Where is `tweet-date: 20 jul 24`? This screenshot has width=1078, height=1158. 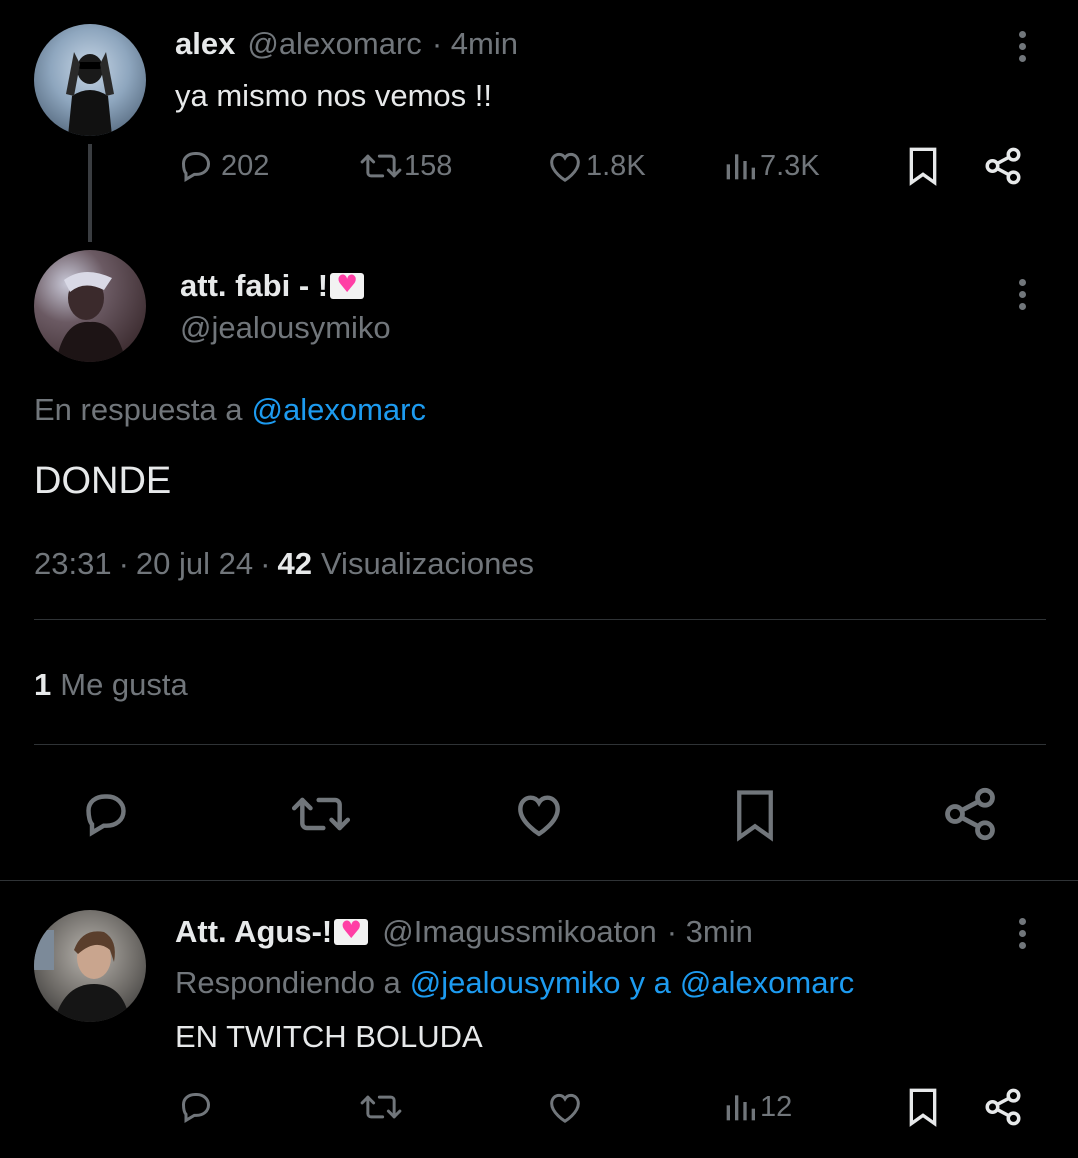 tweet-date: 20 jul 24 is located at coordinates (194, 564).